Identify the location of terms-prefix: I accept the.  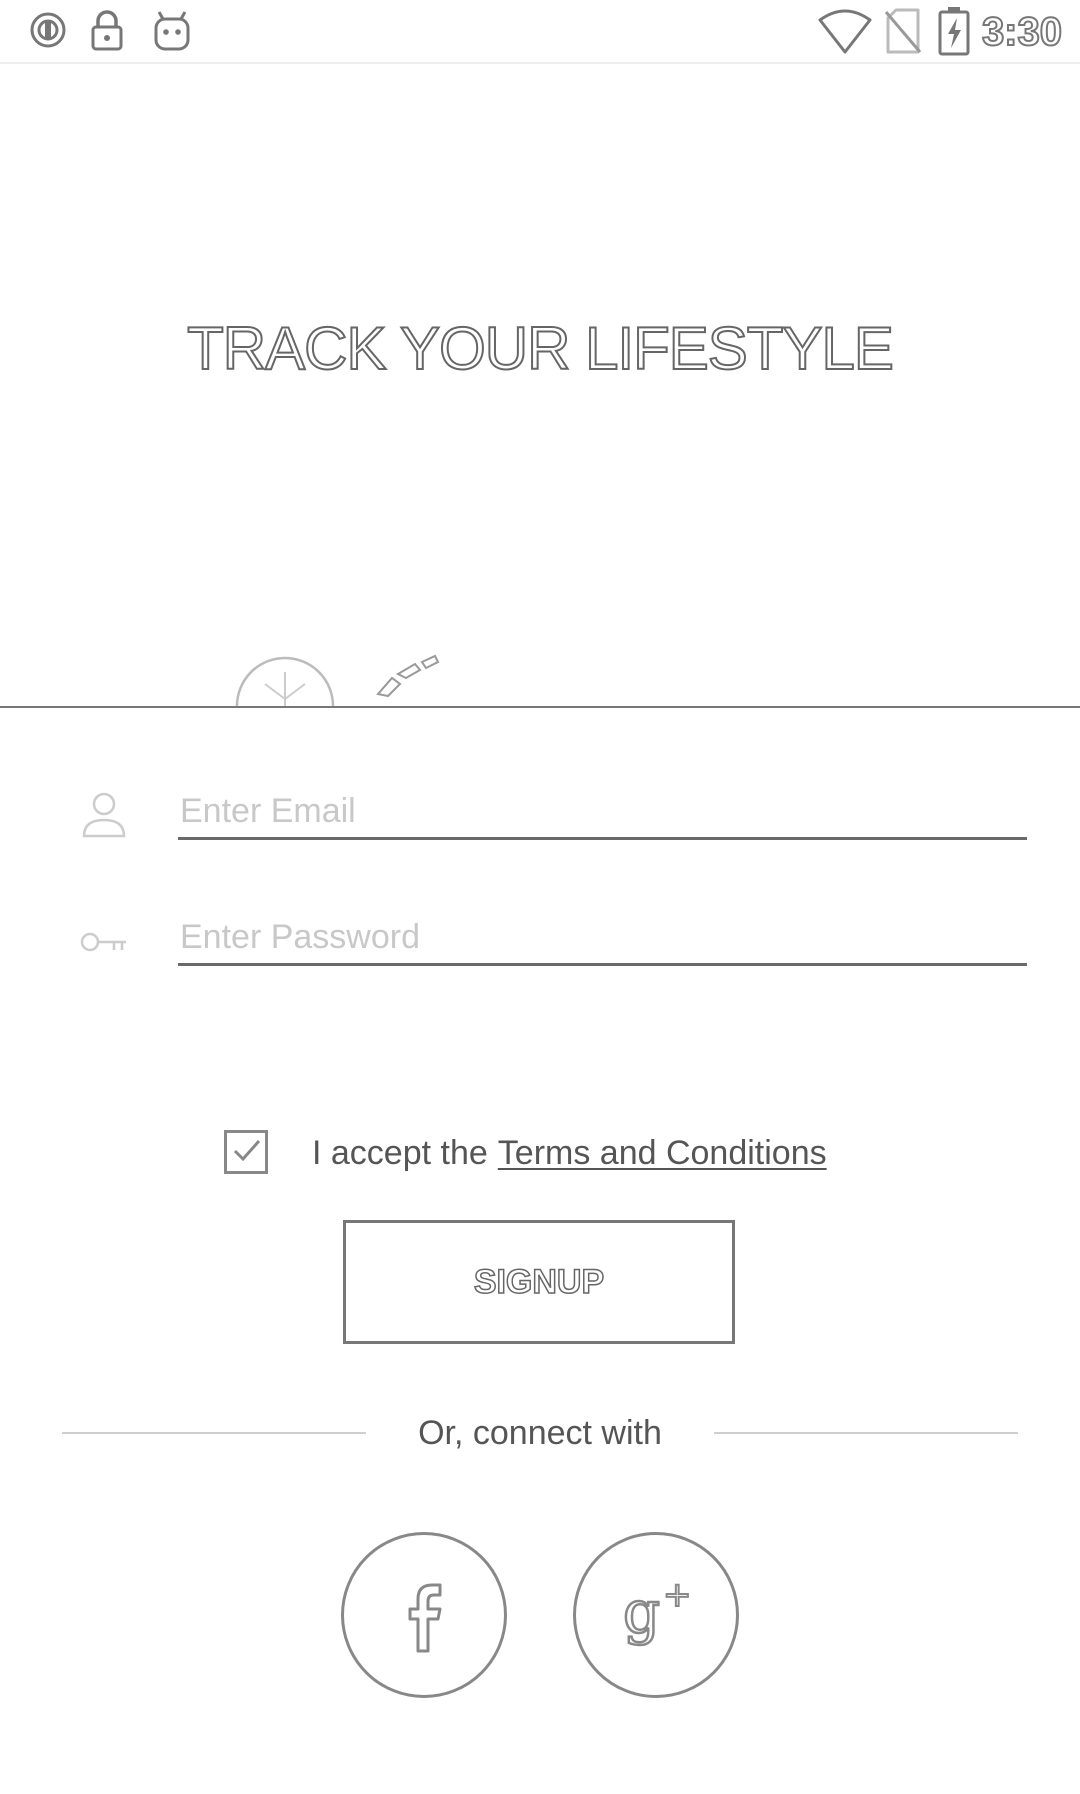
(400, 1153).